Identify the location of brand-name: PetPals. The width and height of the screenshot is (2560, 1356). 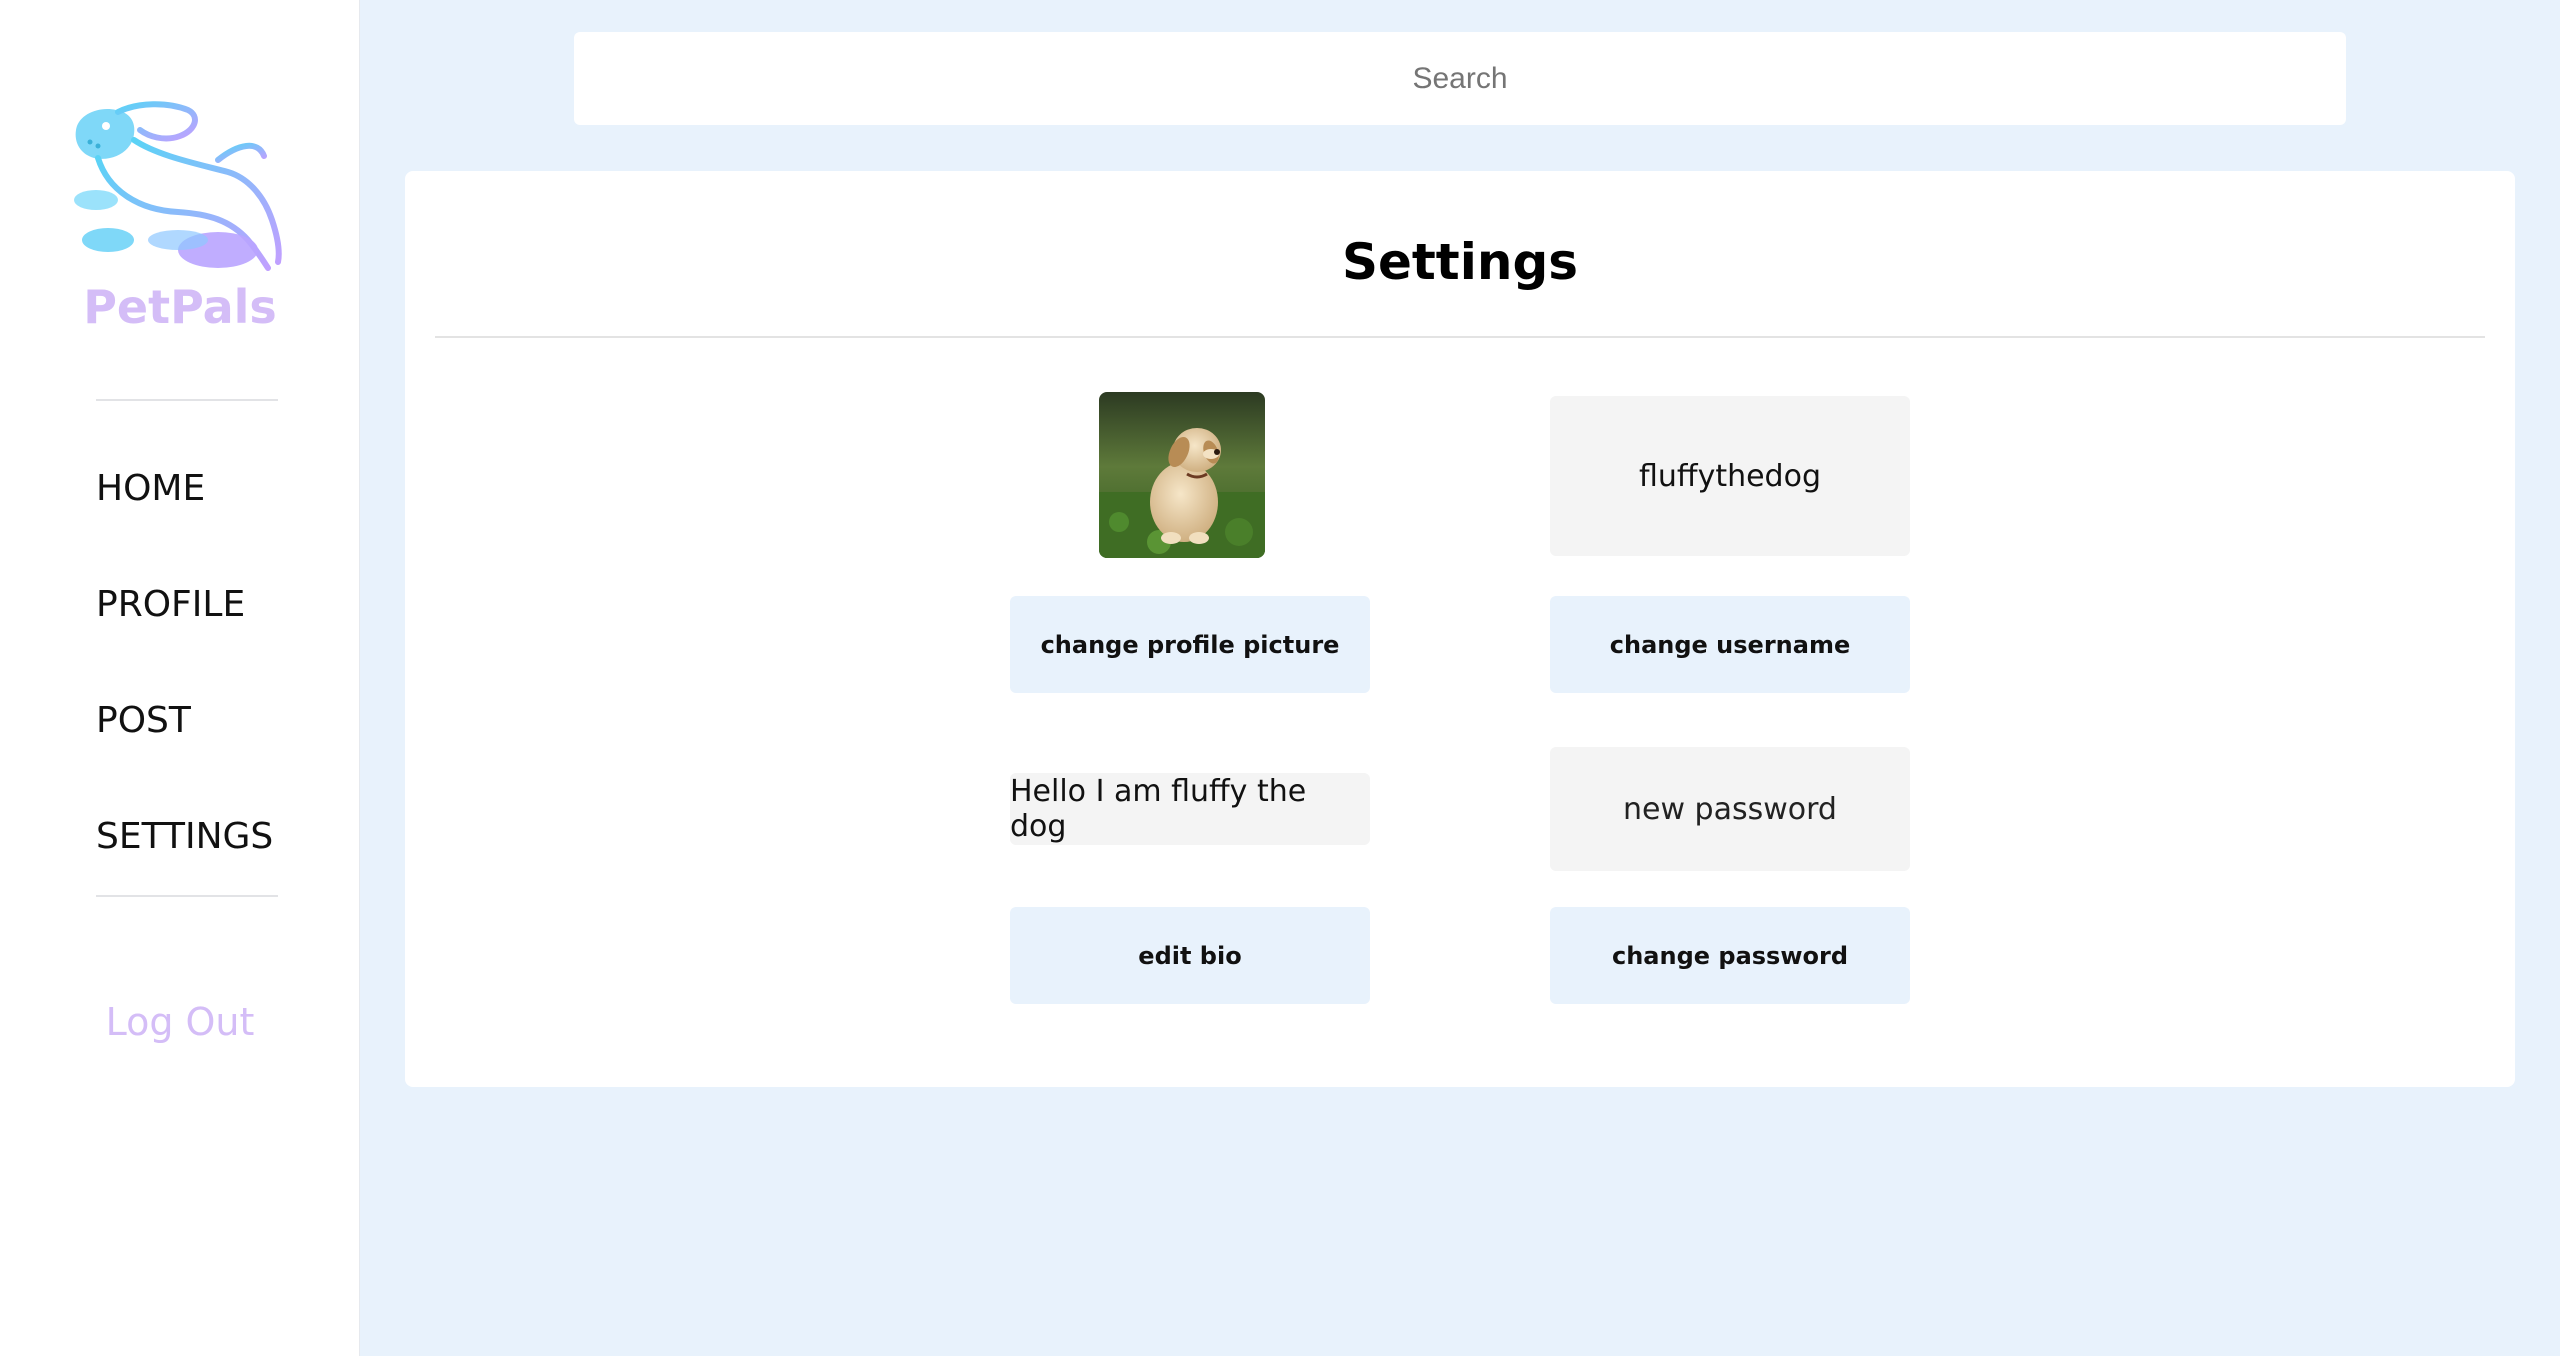
(180, 307).